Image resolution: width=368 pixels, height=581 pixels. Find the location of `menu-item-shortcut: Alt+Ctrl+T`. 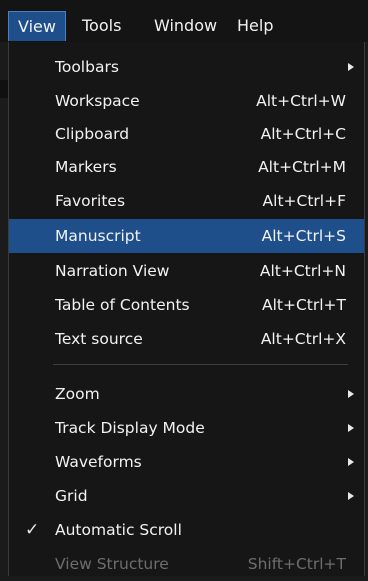

menu-item-shortcut: Alt+Ctrl+T is located at coordinates (303, 305).